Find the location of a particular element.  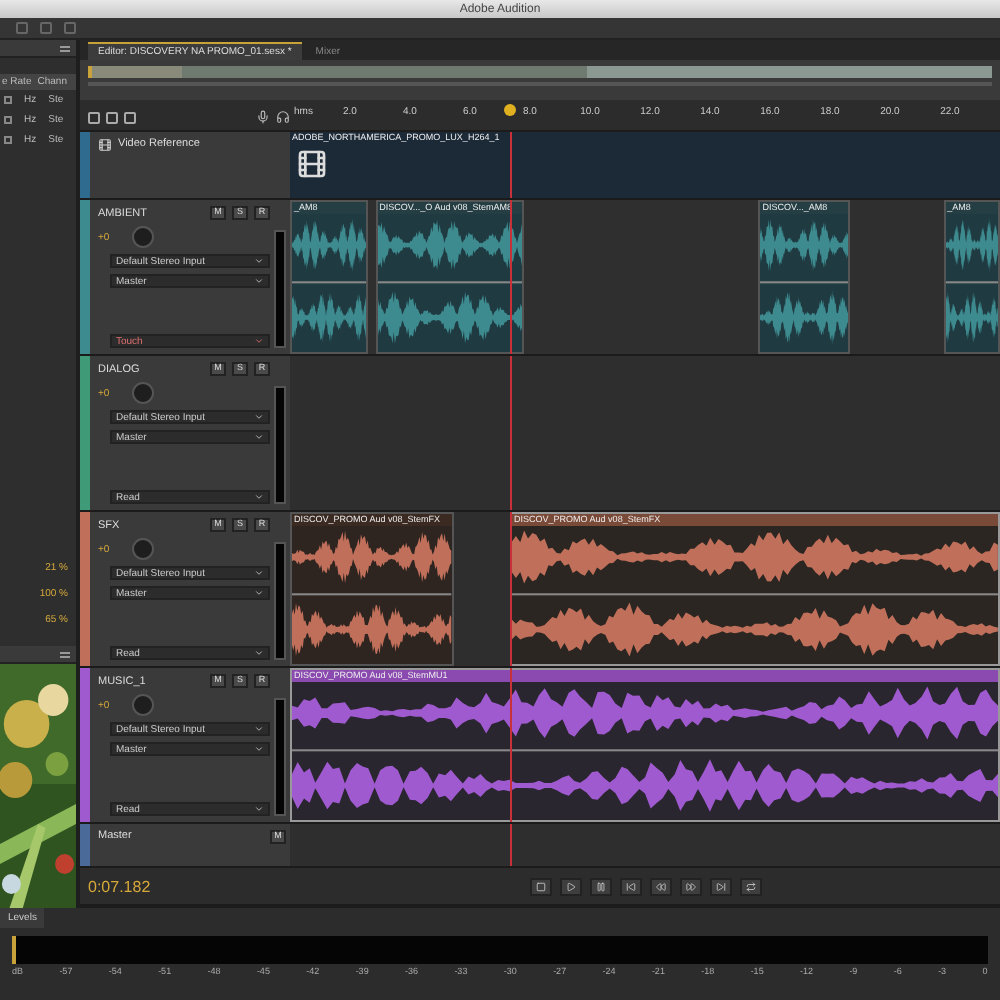

stop-button is located at coordinates (540, 886).